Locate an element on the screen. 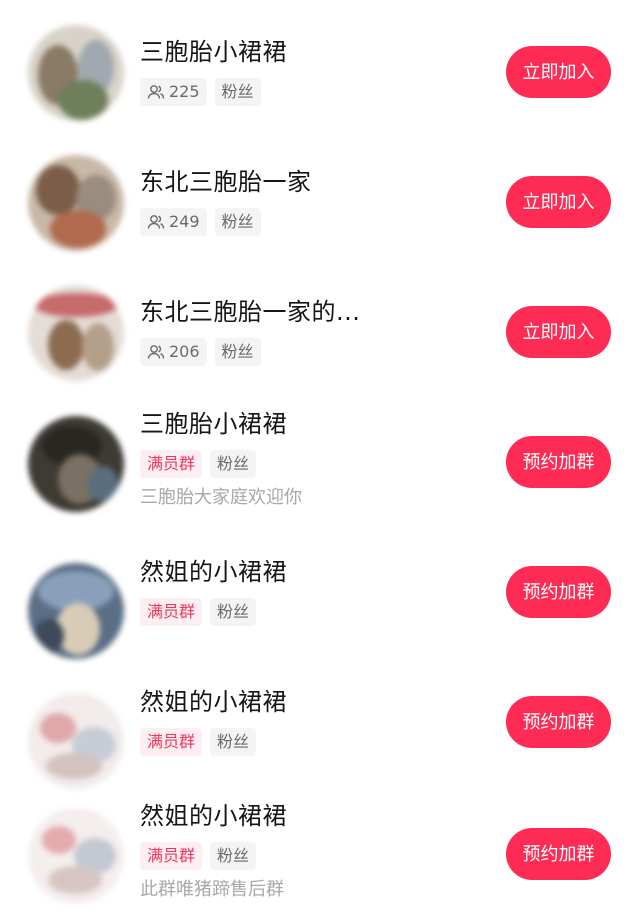 Image resolution: width=640 pixels, height=916 pixels. member-count-tag: 249 is located at coordinates (173, 222).